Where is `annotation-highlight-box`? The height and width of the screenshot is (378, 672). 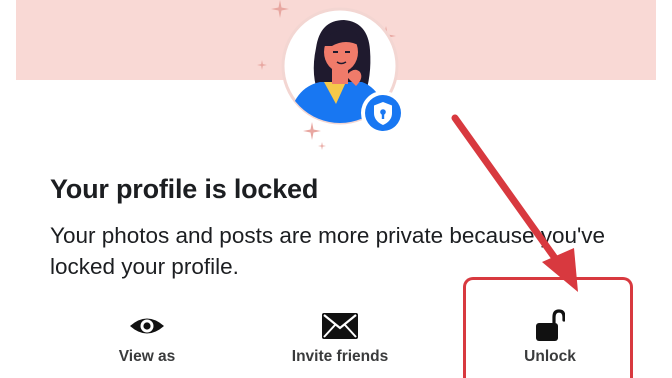
annotation-highlight-box is located at coordinates (548, 327).